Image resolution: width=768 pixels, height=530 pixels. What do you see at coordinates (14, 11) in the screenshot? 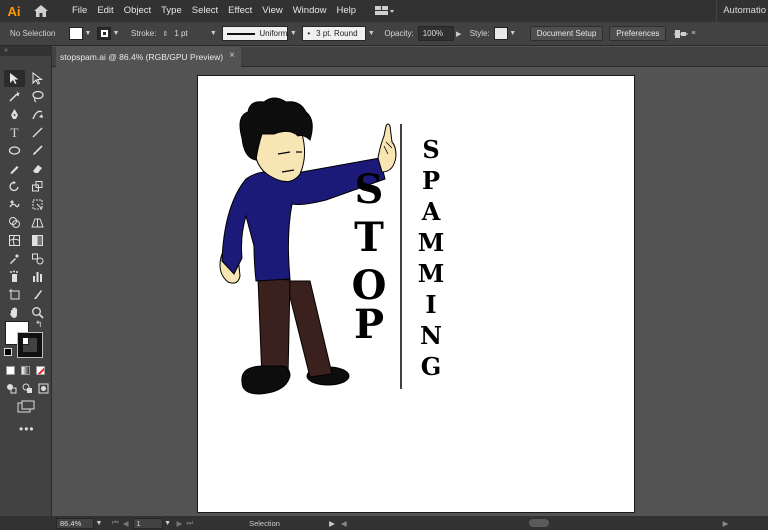
I see `app-logo: Ai` at bounding box center [14, 11].